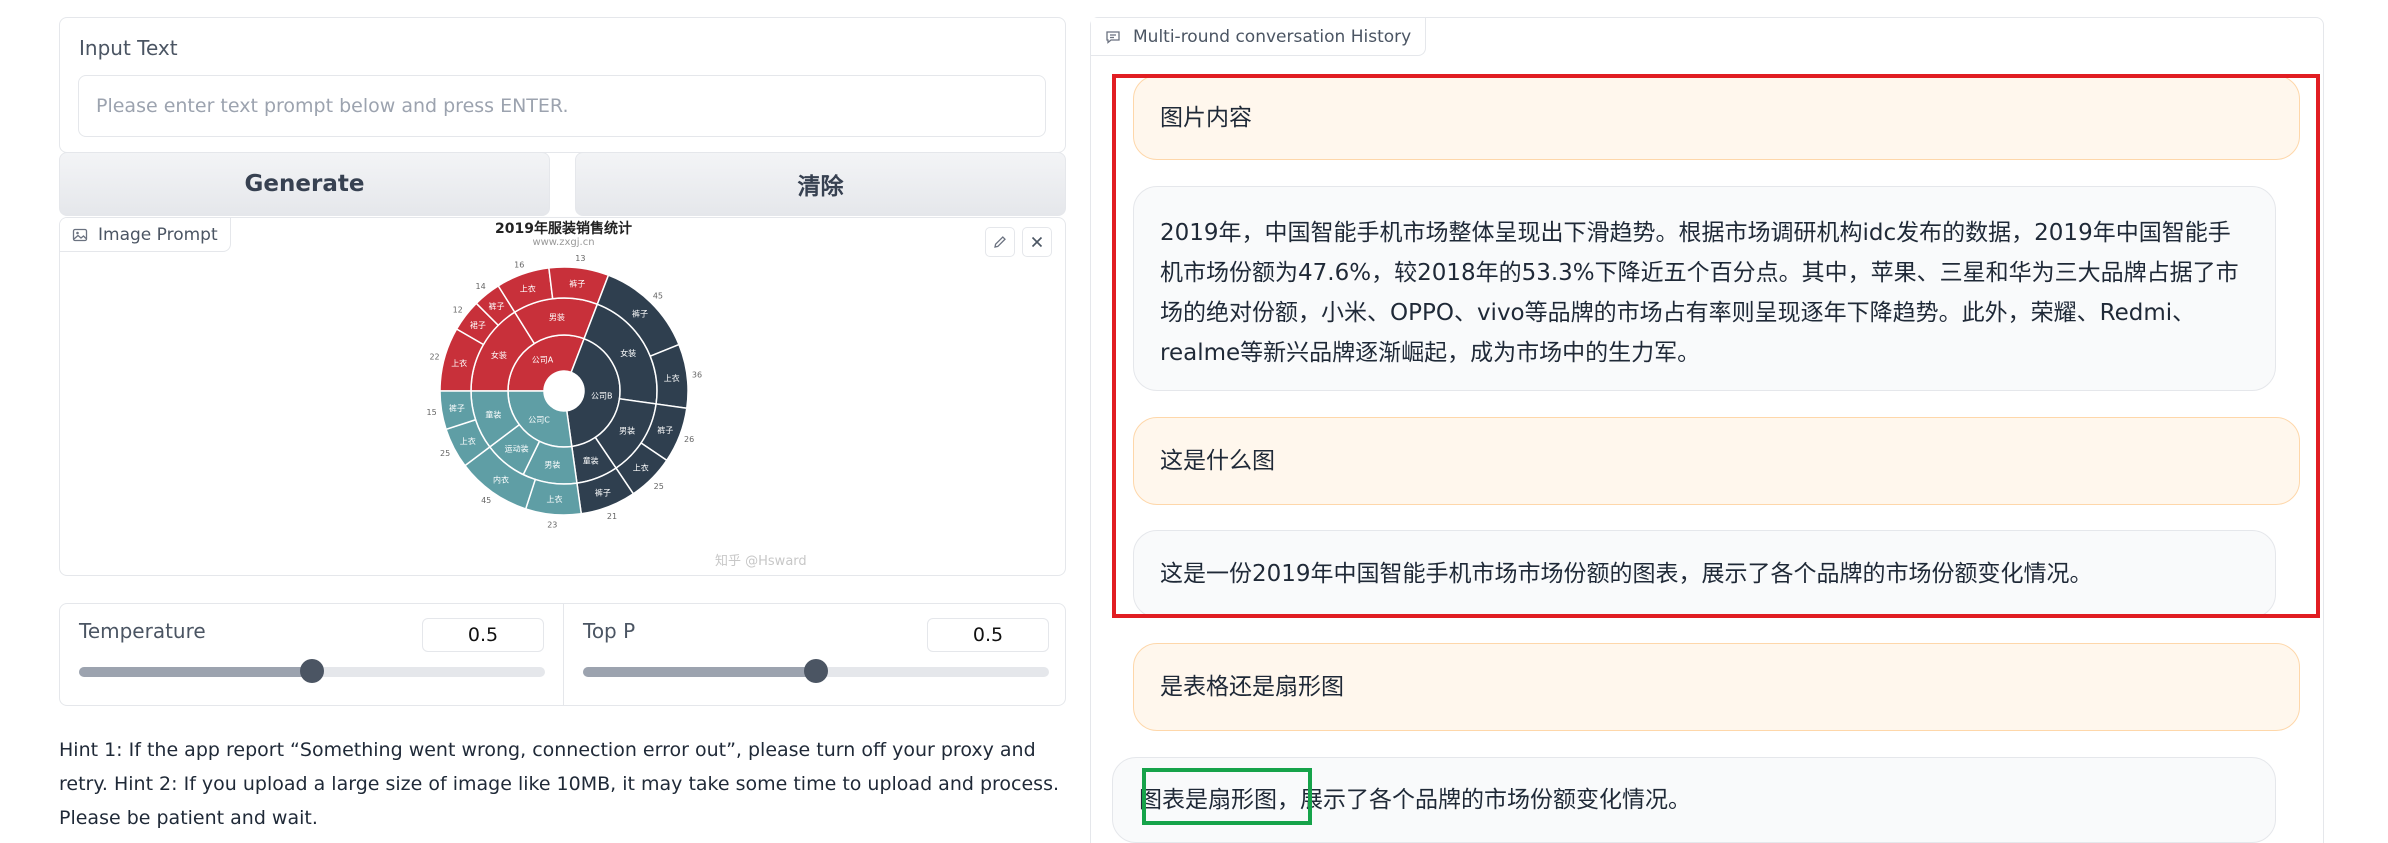 The image size is (2388, 843). Describe the element at coordinates (519, 265) in the screenshot. I see `sunburst-value-label: 16` at that location.